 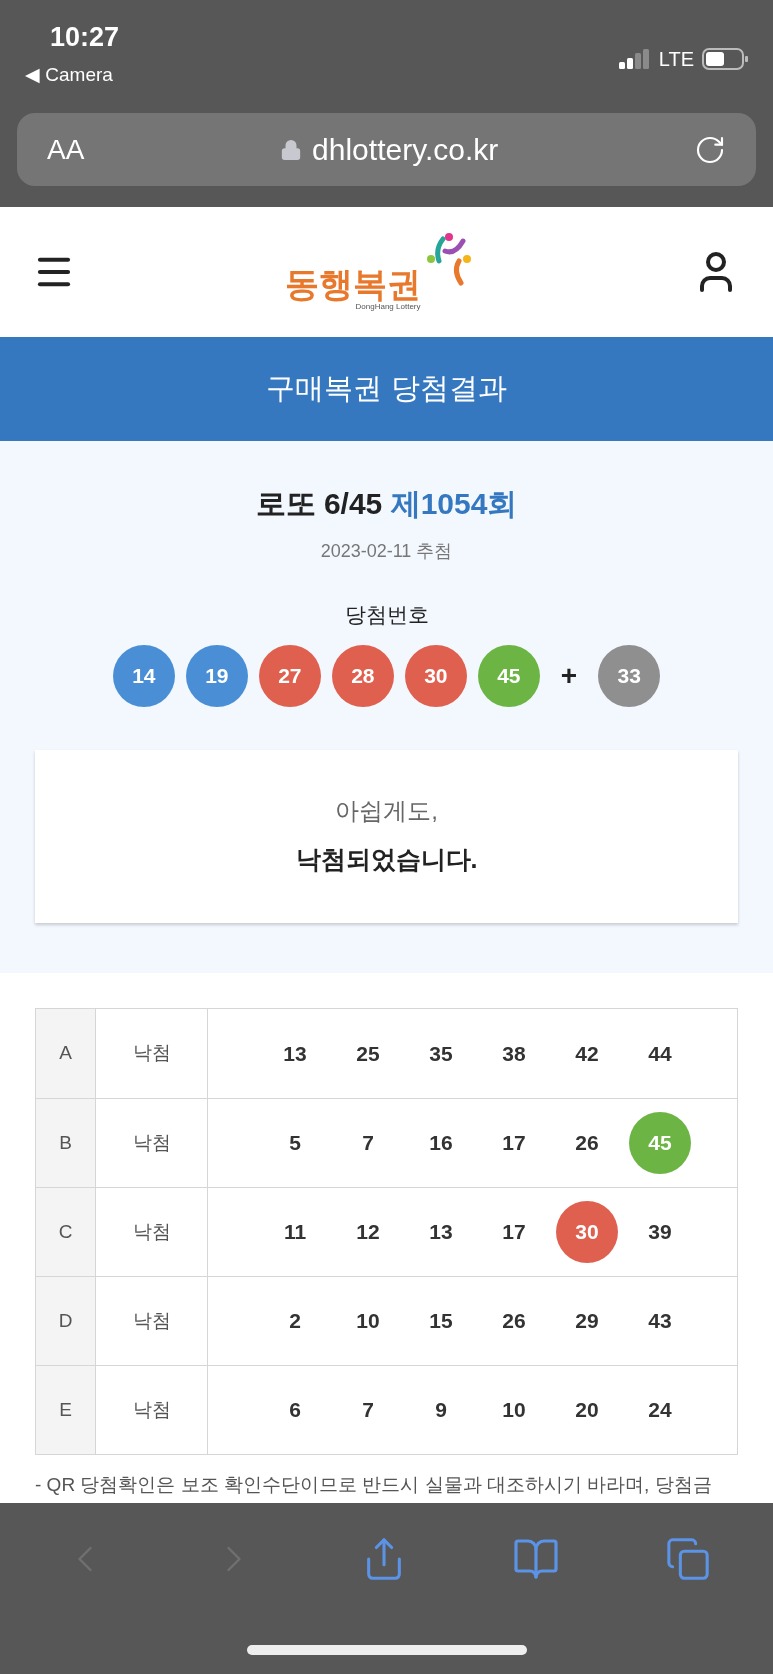 What do you see at coordinates (441, 1053) in the screenshot?
I see `lottery-number: 35` at bounding box center [441, 1053].